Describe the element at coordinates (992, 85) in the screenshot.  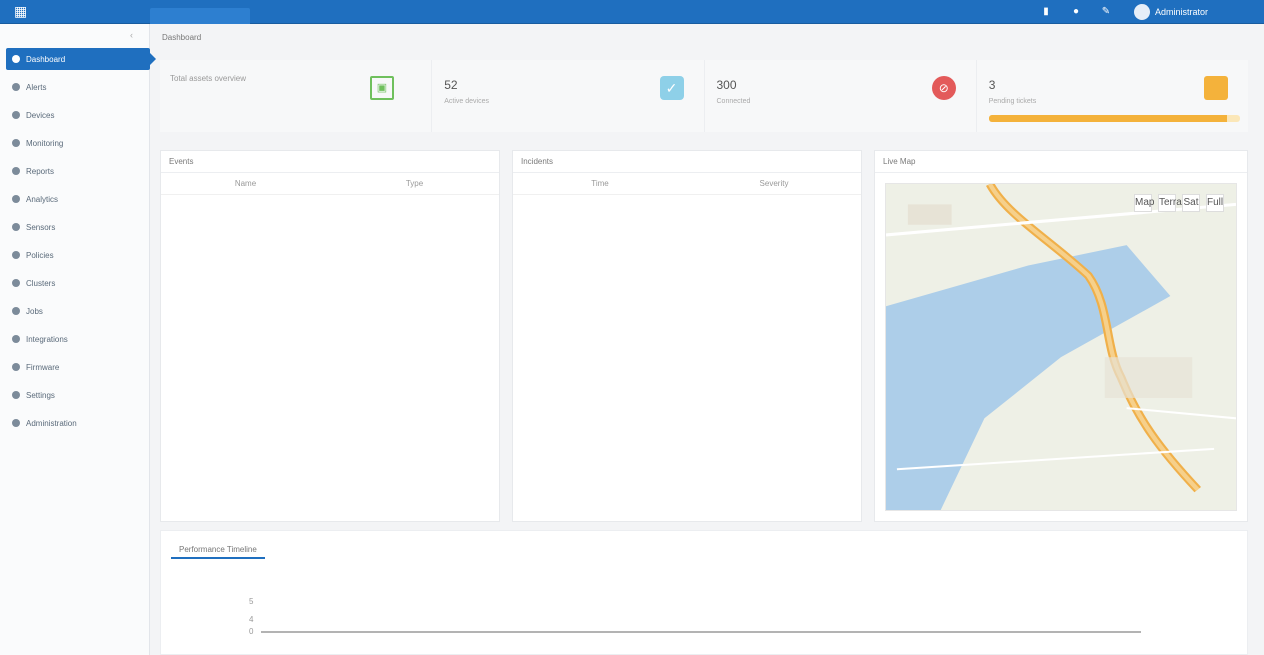
I see `stat-value: 3` at that location.